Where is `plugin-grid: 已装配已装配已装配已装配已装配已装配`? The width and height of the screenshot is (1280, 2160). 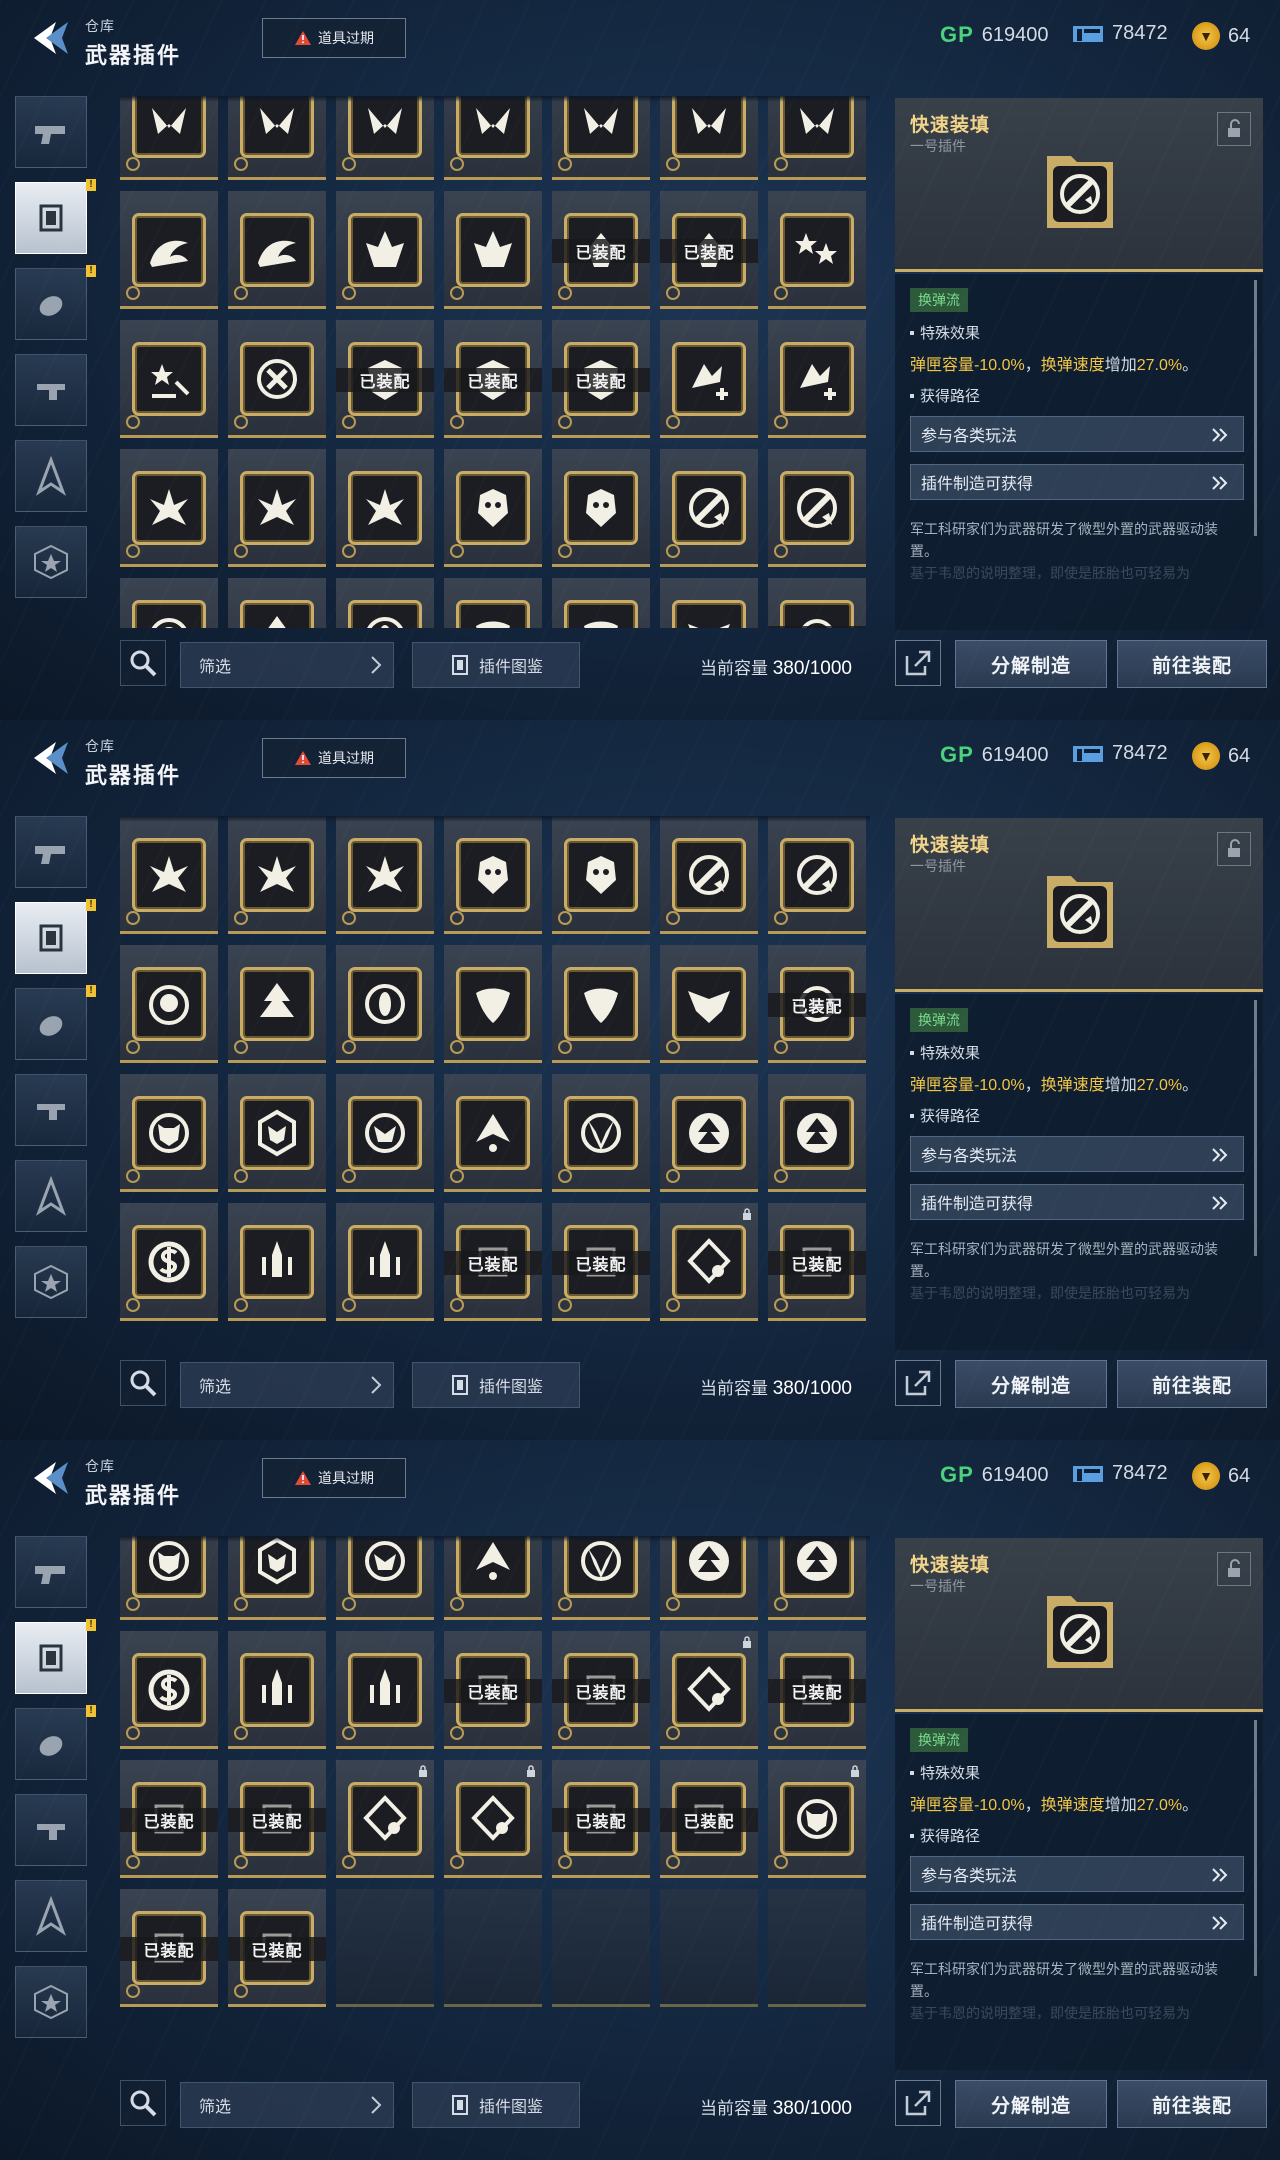
plugin-grid: 已装配已装配已装配已装配已装配已装配 is located at coordinates (495, 362).